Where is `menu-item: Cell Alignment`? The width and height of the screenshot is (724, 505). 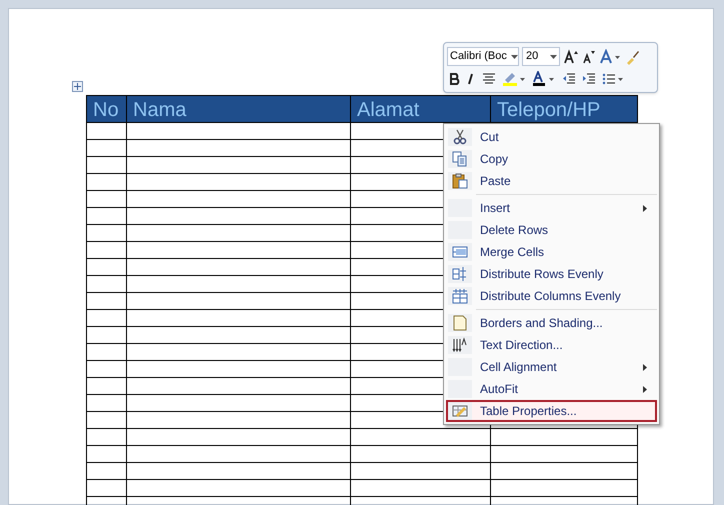 menu-item: Cell Alignment is located at coordinates (551, 367).